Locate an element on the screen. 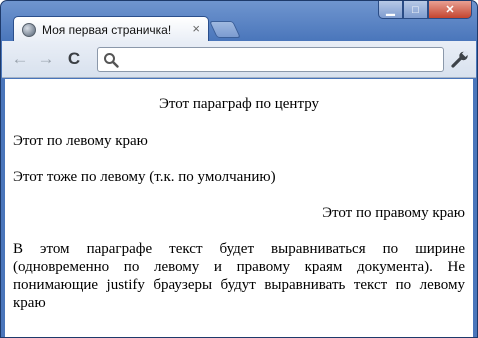  minimize-button: ▁ is located at coordinates (390, 10).